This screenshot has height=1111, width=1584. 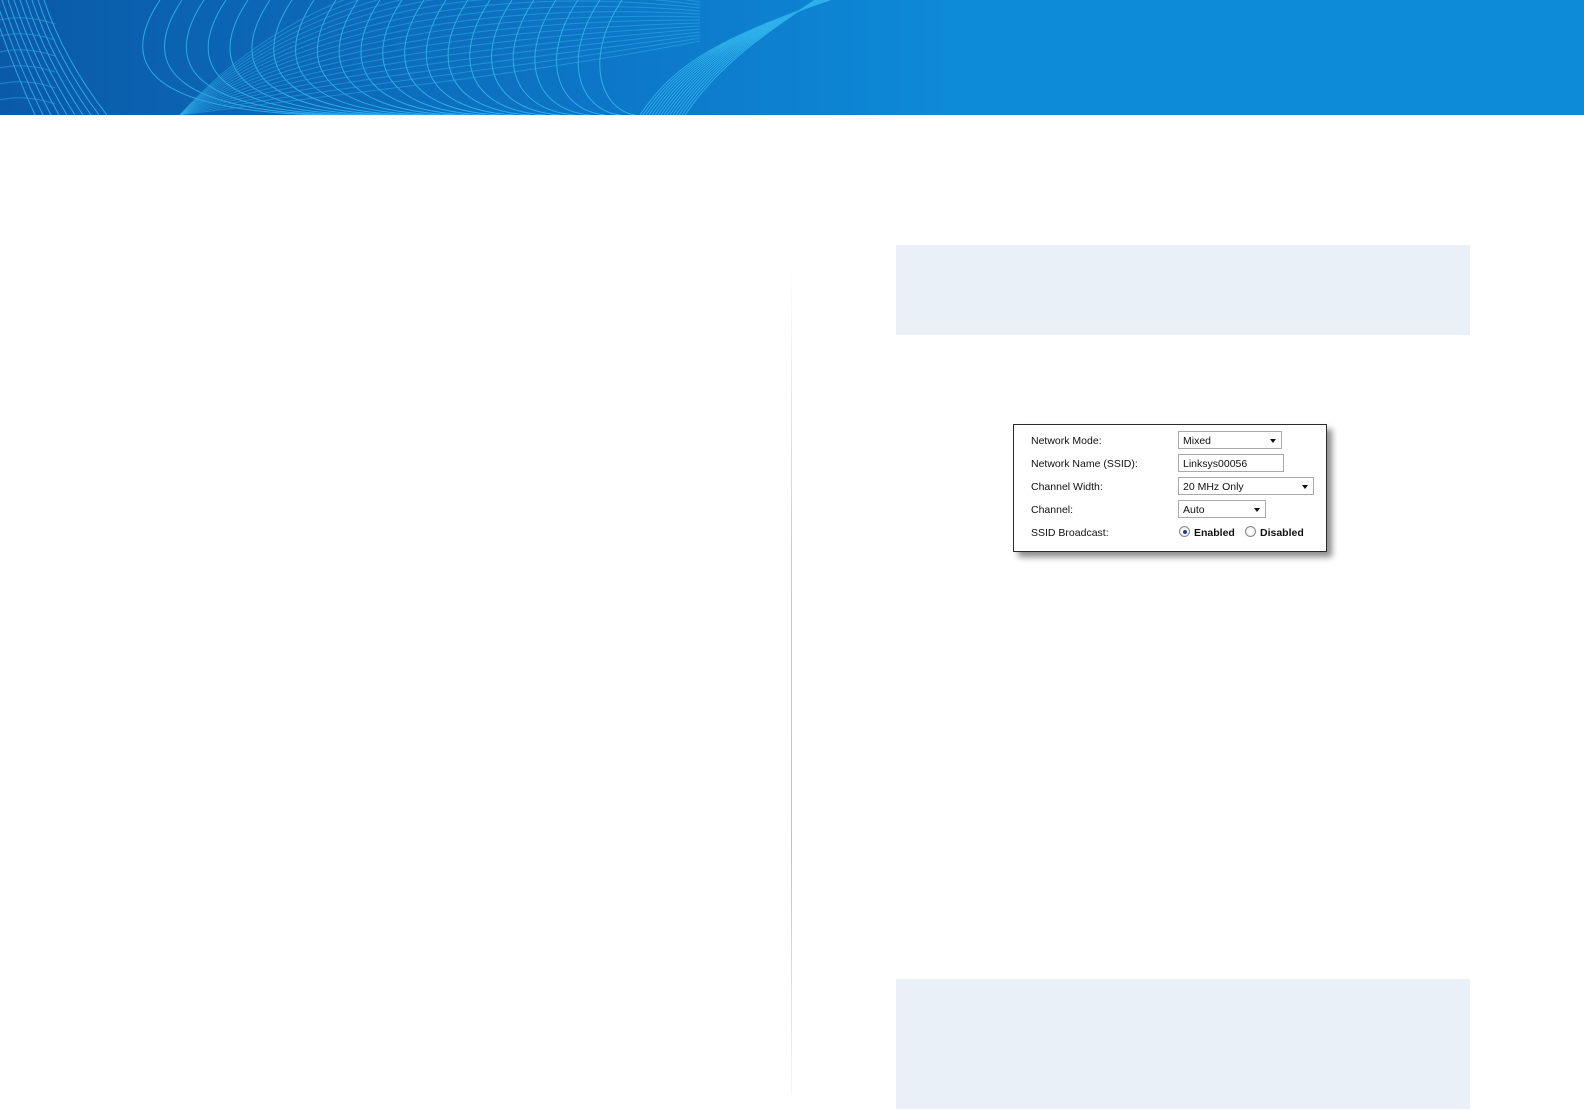 What do you see at coordinates (1170, 510) in the screenshot?
I see `channel-row: Channel: Auto` at bounding box center [1170, 510].